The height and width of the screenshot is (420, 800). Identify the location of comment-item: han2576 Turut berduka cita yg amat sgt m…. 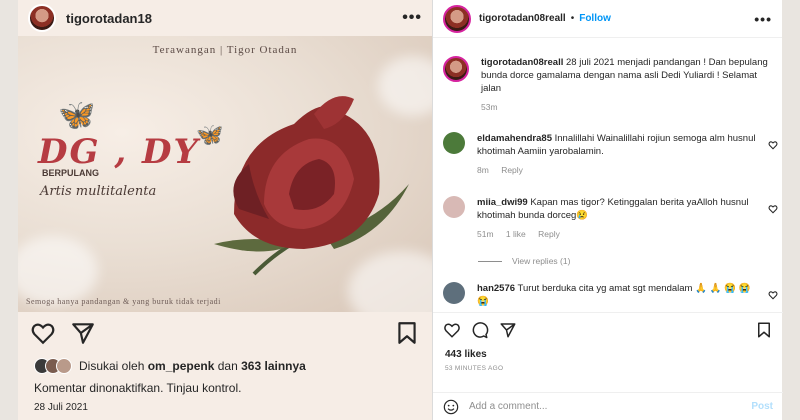
(610, 295).